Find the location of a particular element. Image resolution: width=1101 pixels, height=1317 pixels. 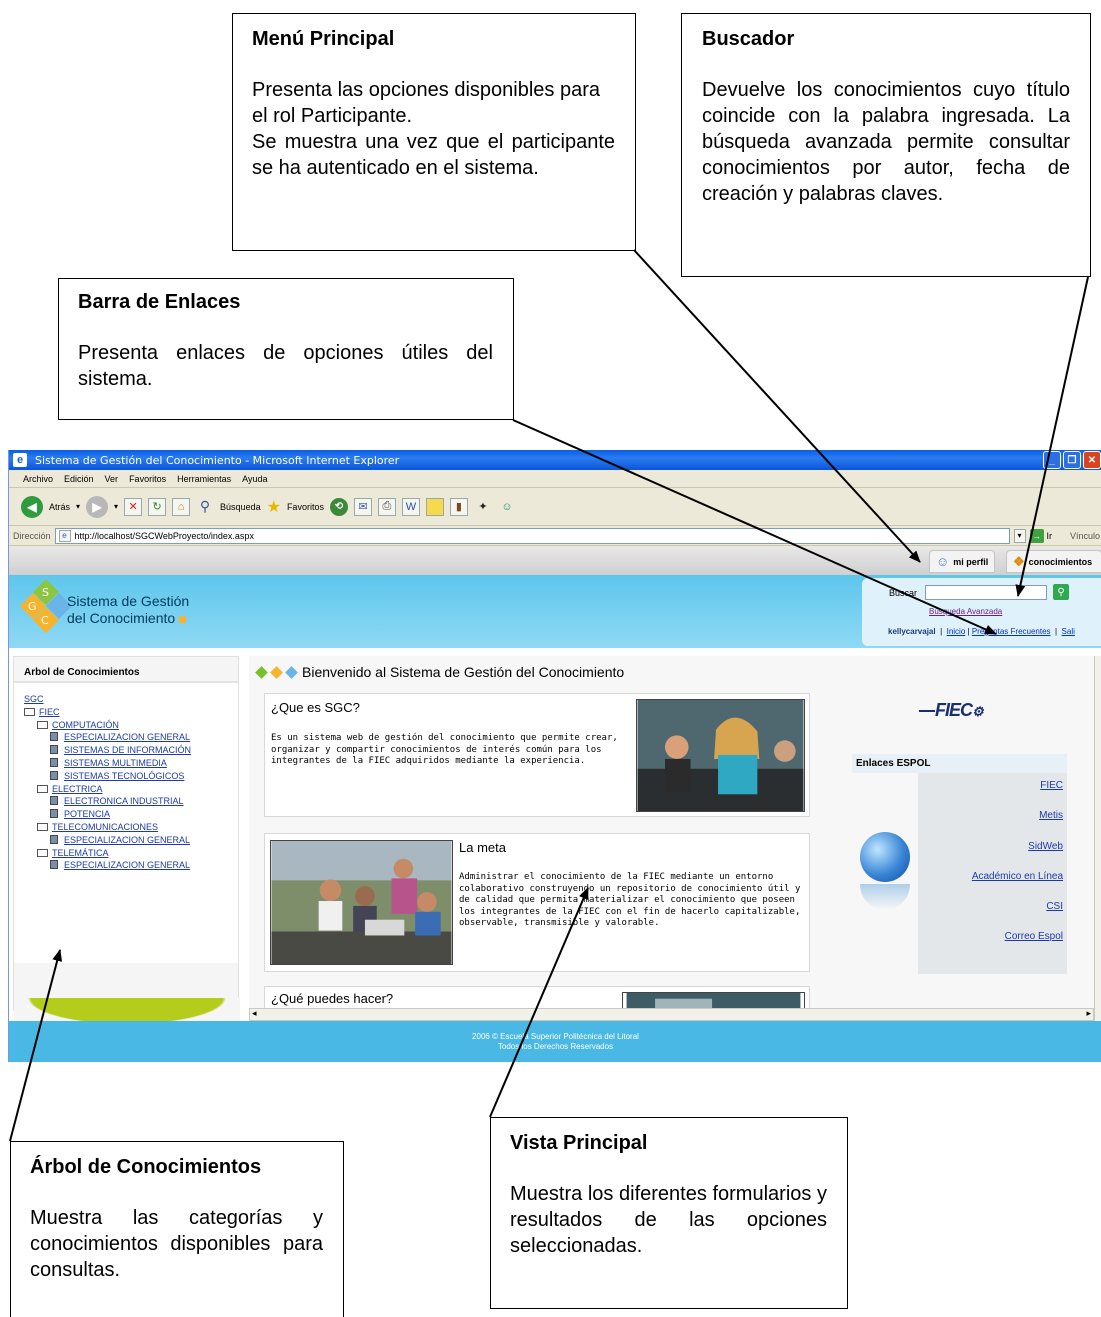

tree-node-label: SISTEMAS TECNOLÓGICOS is located at coordinates (124, 776).